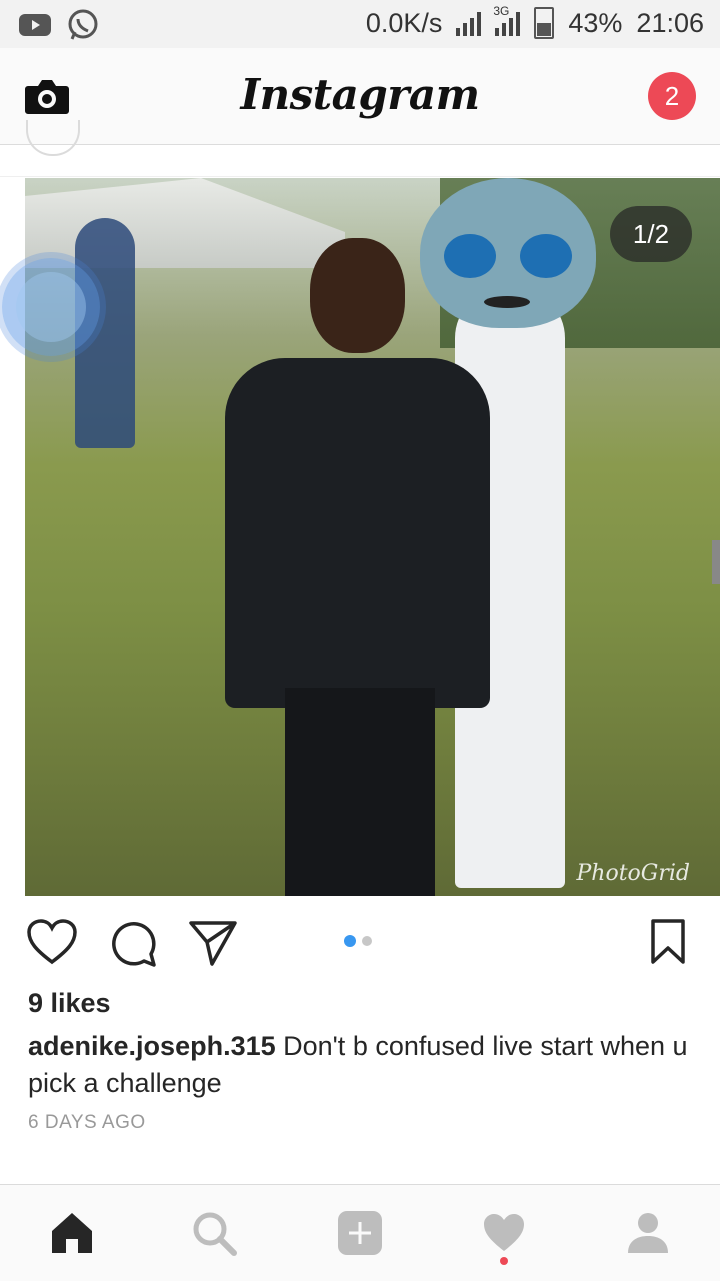  What do you see at coordinates (72, 1233) in the screenshot?
I see `home-icon` at bounding box center [72, 1233].